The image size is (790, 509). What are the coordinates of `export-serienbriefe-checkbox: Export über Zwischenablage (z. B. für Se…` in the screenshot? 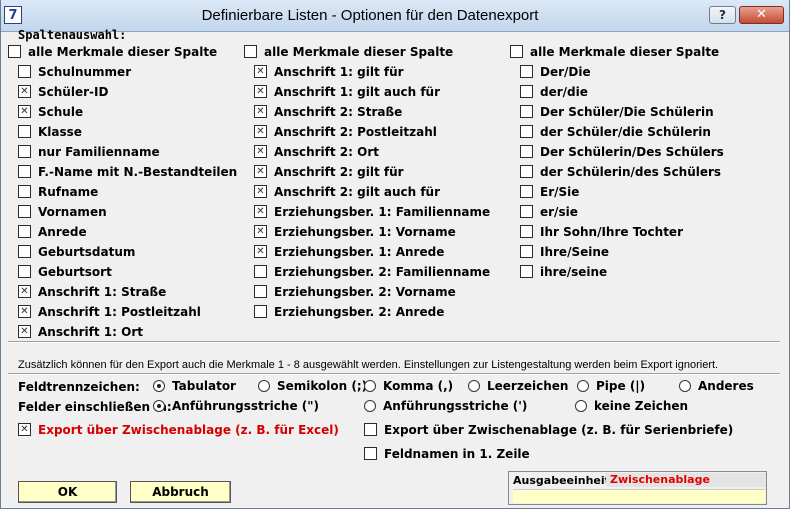 It's located at (548, 430).